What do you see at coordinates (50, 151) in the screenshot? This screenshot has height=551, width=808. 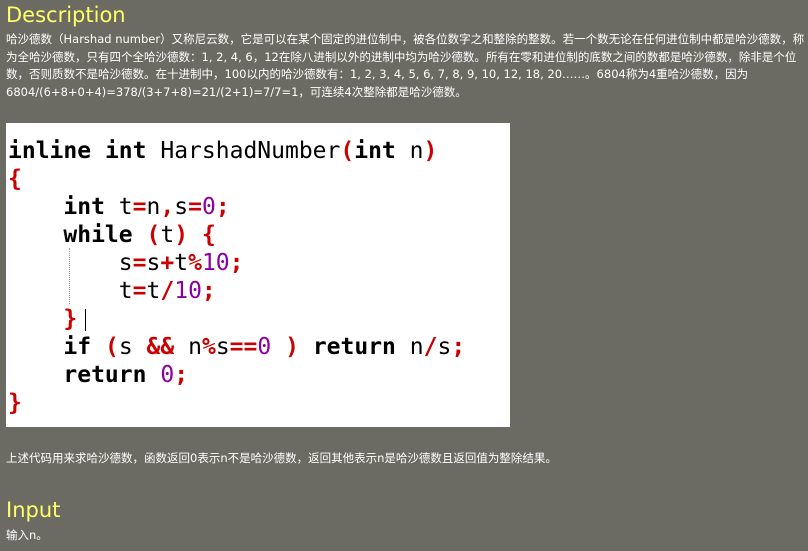 I see `keyword-inline: inline` at bounding box center [50, 151].